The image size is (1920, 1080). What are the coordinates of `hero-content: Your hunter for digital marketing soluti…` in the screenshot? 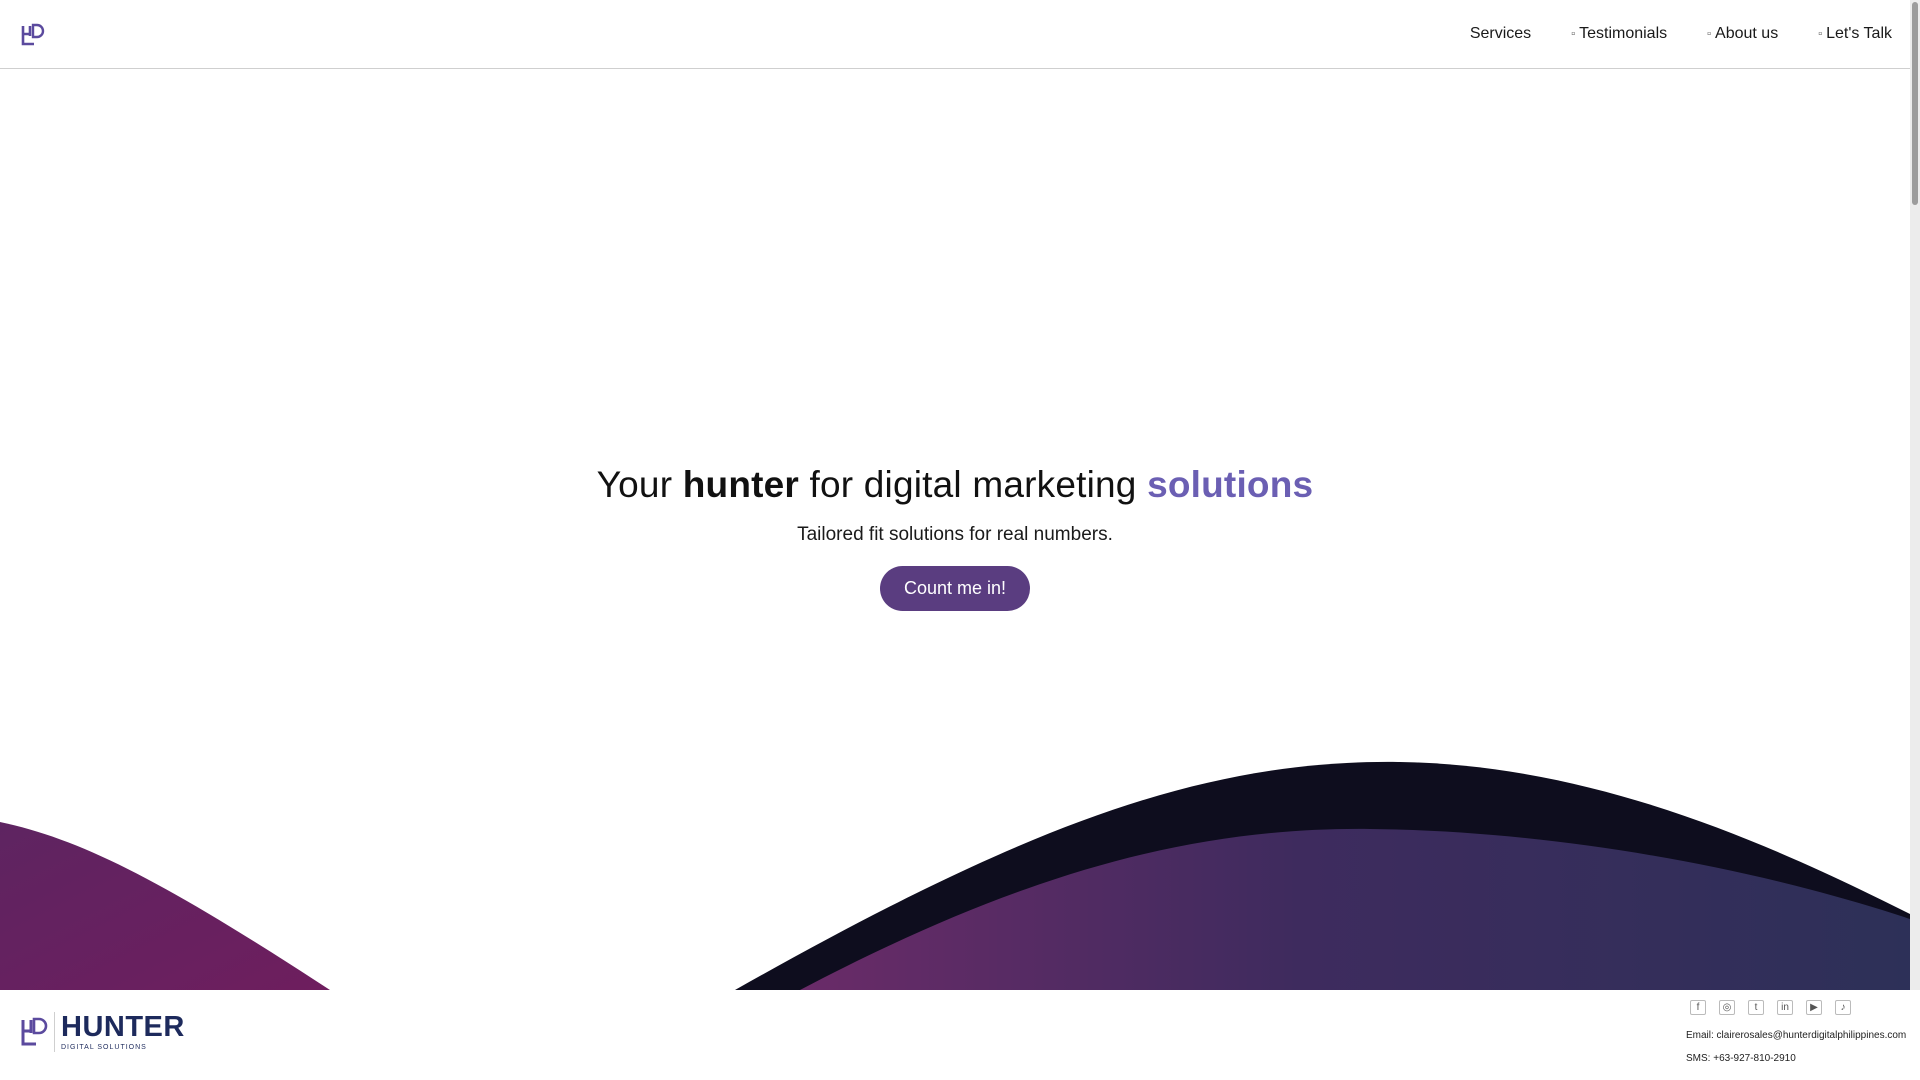 It's located at (955, 537).